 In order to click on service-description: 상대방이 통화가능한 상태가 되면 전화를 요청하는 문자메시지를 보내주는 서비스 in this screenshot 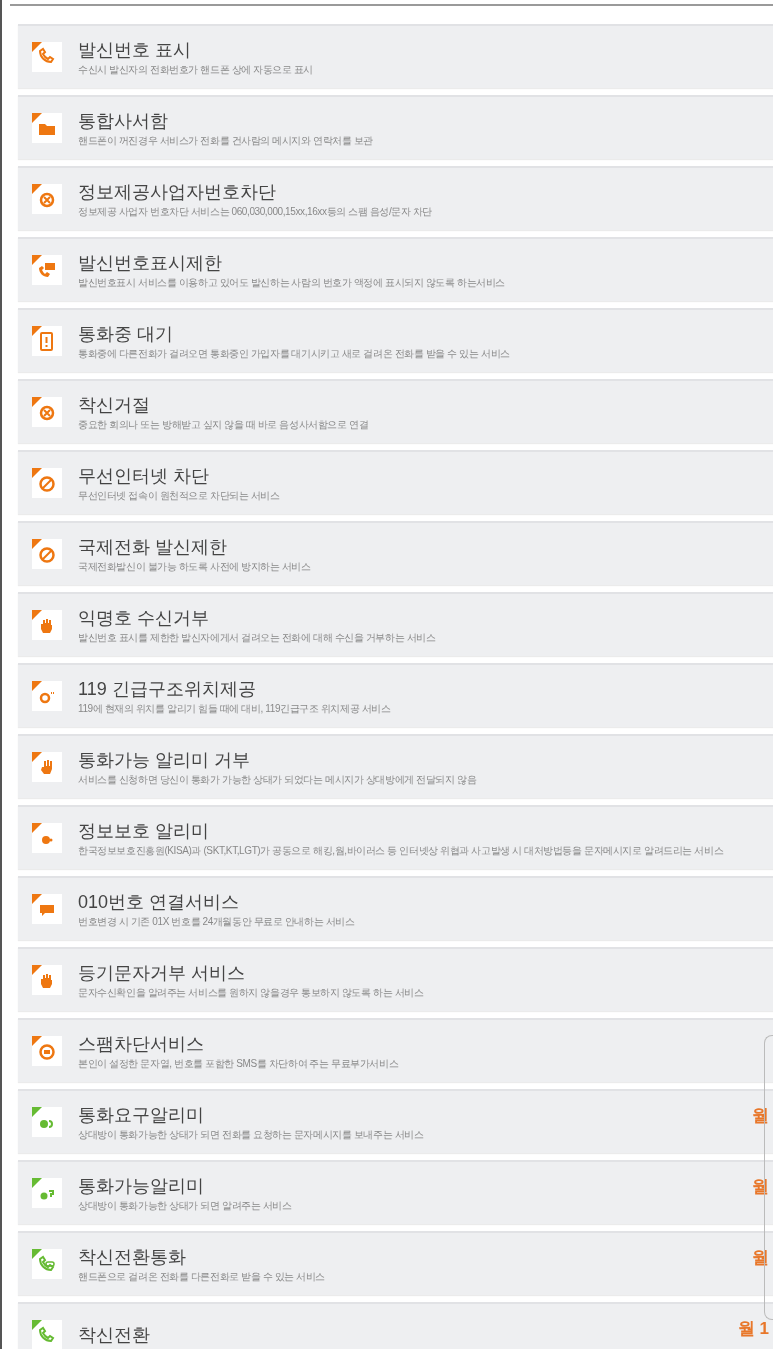, I will do `click(251, 1134)`.